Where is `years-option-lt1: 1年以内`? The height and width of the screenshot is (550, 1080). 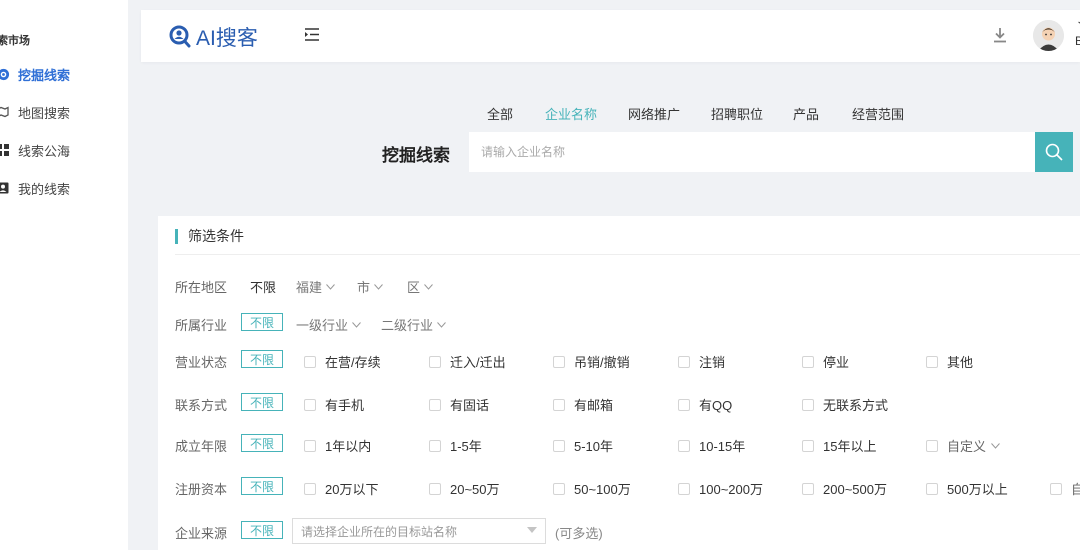
years-option-lt1: 1年以内 is located at coordinates (337, 445).